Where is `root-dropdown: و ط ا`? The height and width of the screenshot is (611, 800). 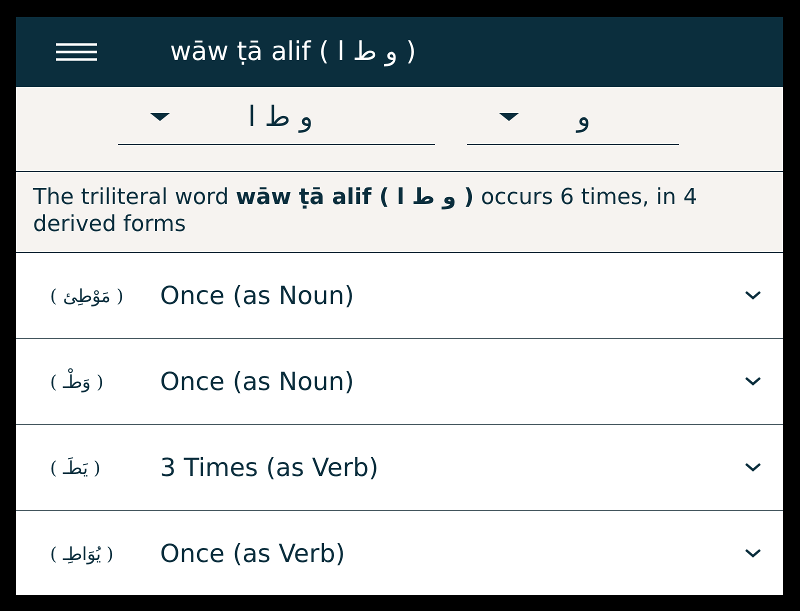 root-dropdown: و ط ا is located at coordinates (276, 117).